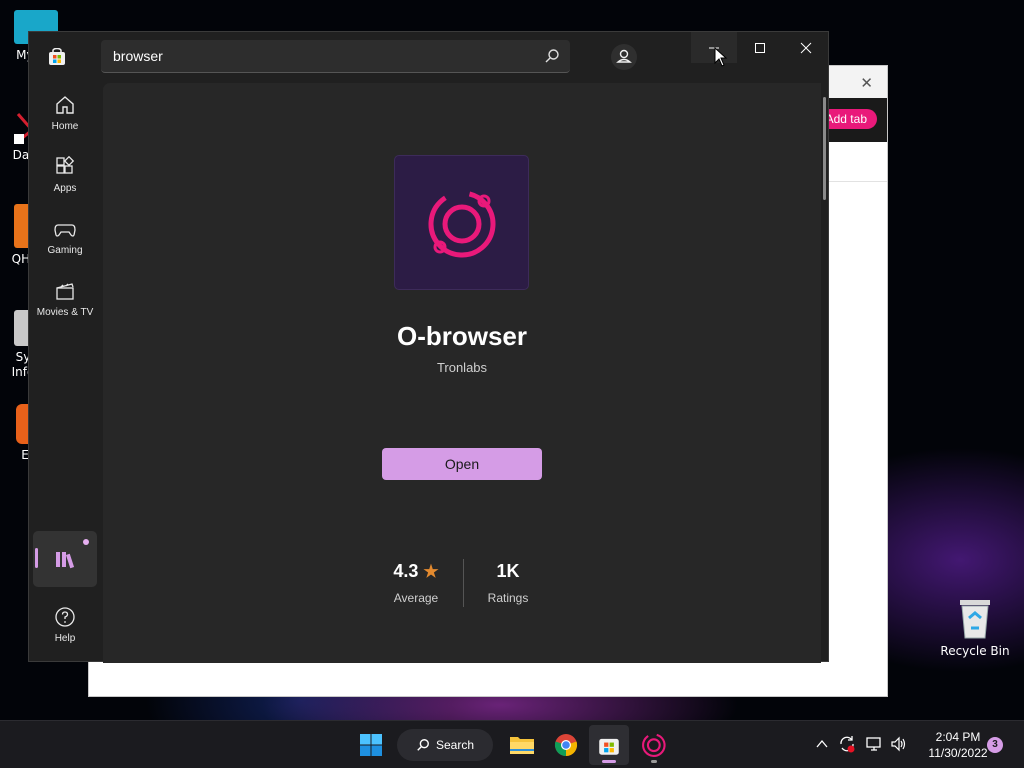 Image resolution: width=1024 pixels, height=768 pixels. I want to click on app-logo, so click(461, 222).